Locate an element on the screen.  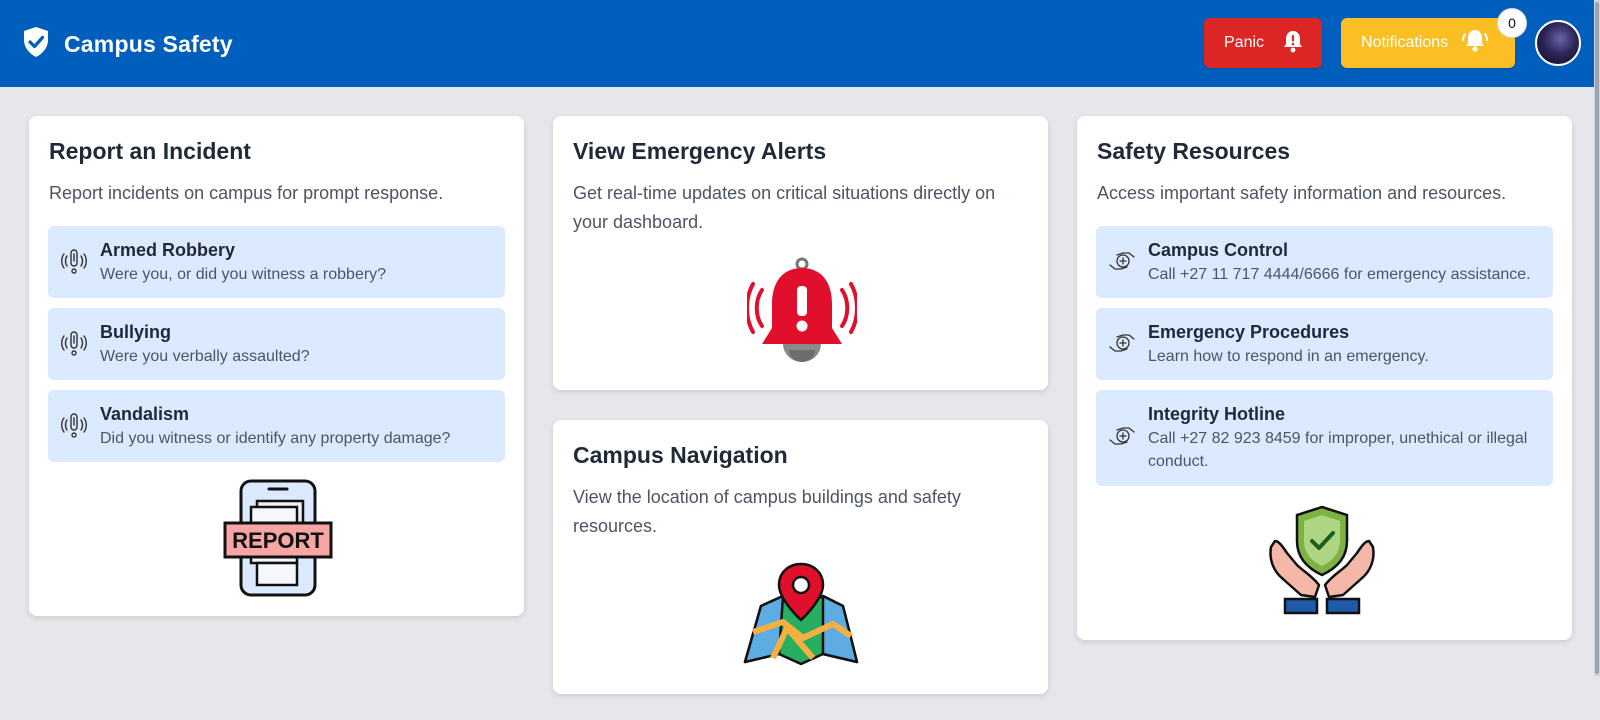
bell-ringing-icon is located at coordinates (1475, 43).